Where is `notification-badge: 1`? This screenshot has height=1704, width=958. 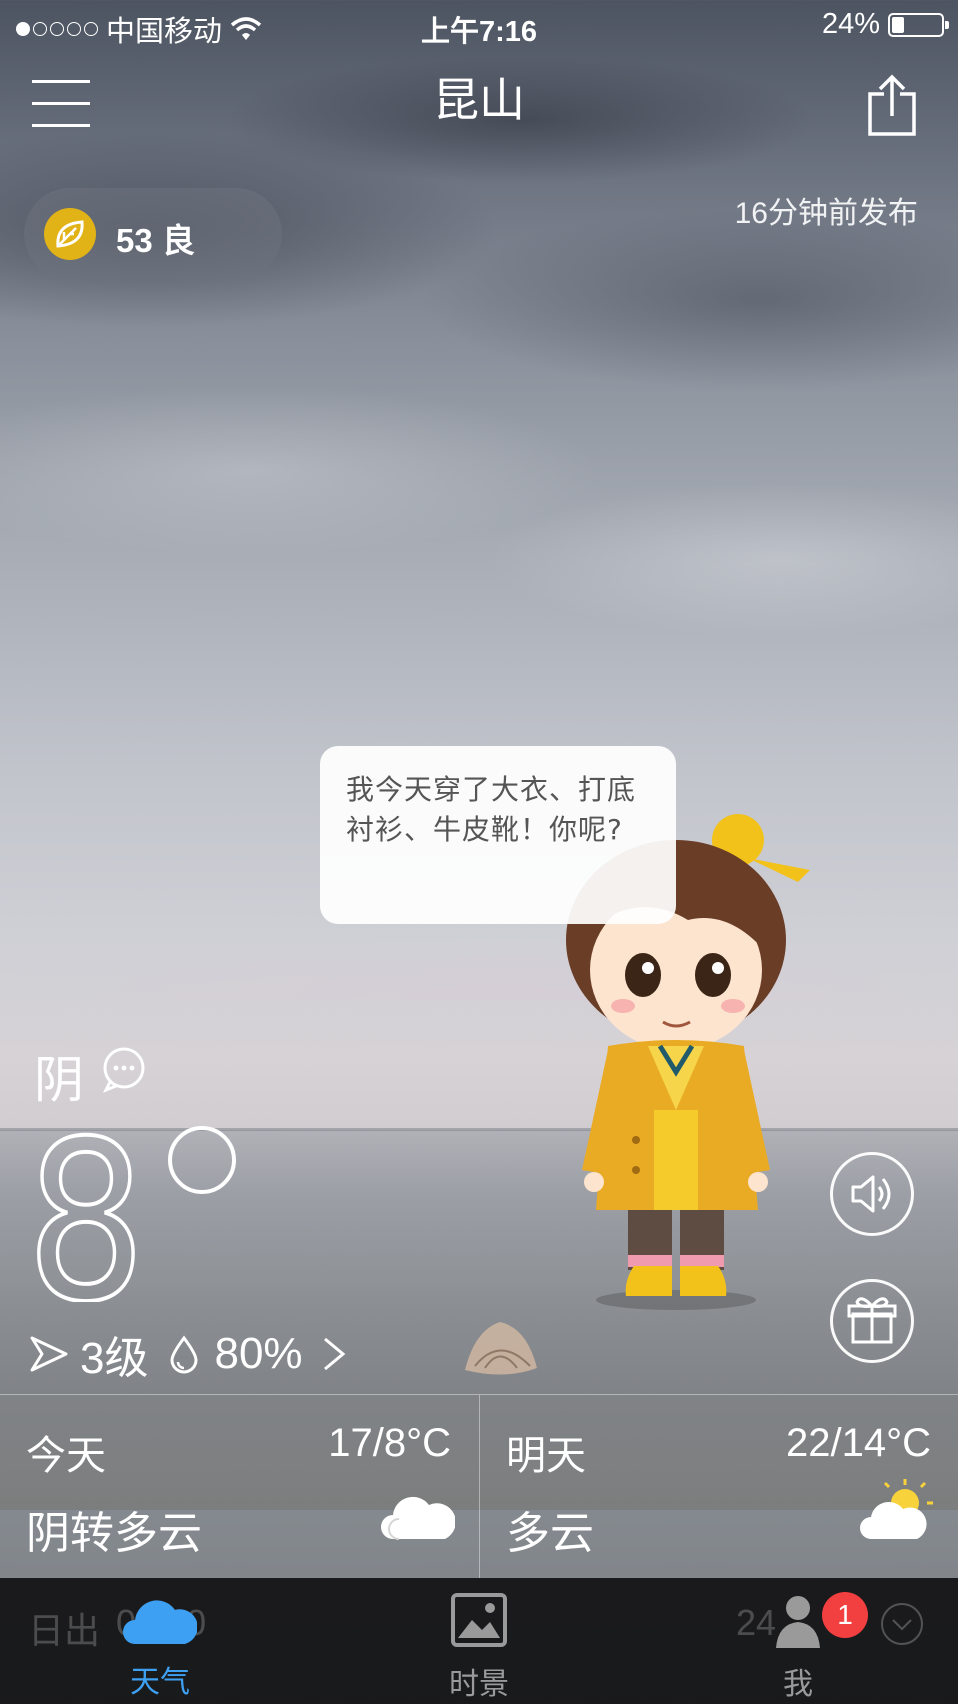 notification-badge: 1 is located at coordinates (845, 1615).